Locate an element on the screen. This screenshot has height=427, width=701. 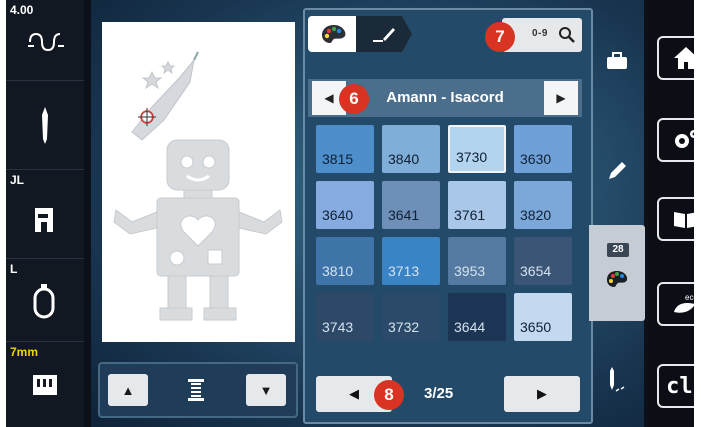
color-swatch: 3815 is located at coordinates (345, 149).